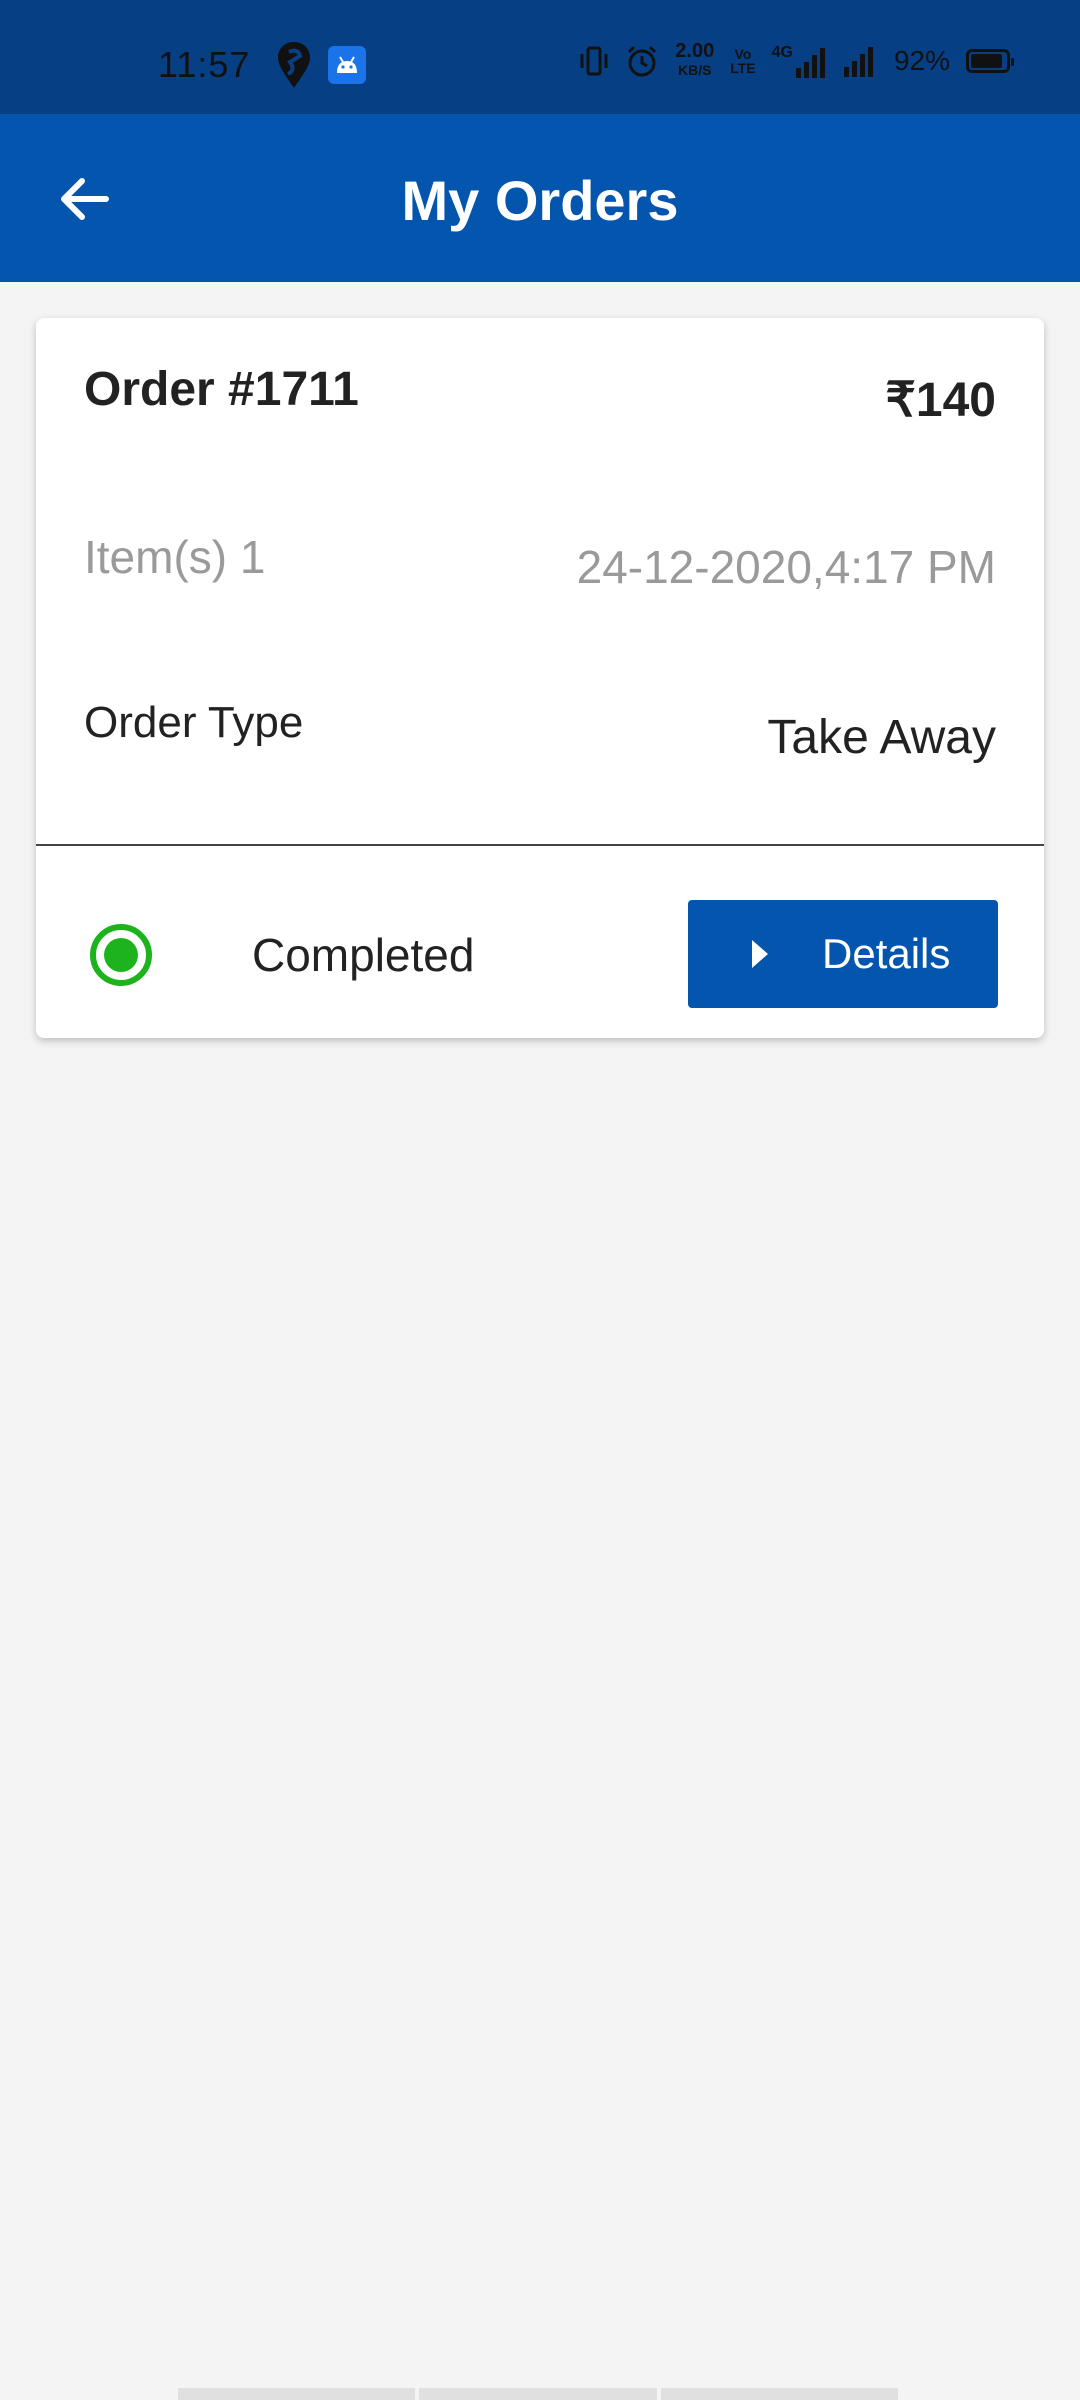  I want to click on order-type-label: Order Type, so click(194, 722).